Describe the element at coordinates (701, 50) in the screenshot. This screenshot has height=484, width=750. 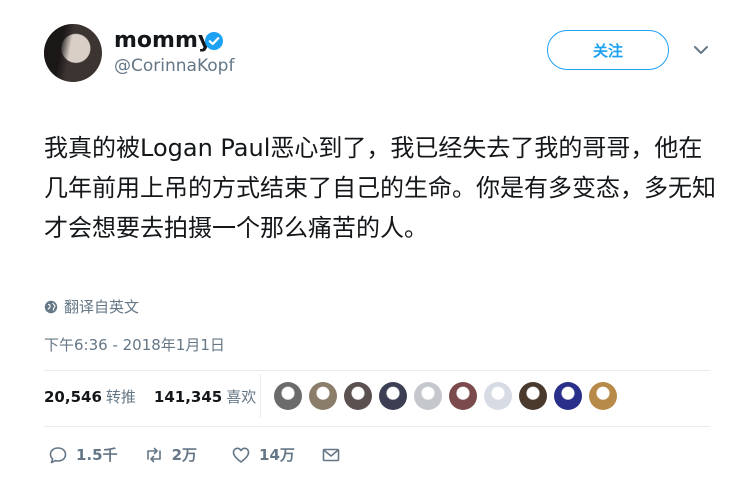
I see `chevron-down-icon` at that location.